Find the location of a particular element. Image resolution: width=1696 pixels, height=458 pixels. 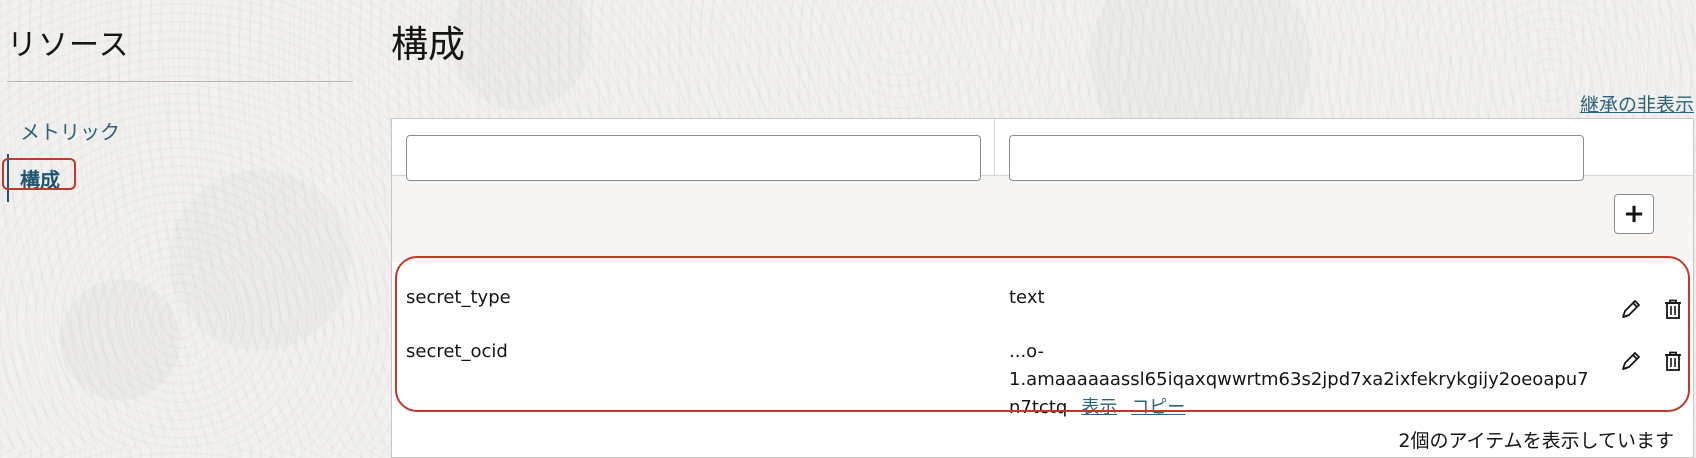

new-key-input is located at coordinates (693, 158).